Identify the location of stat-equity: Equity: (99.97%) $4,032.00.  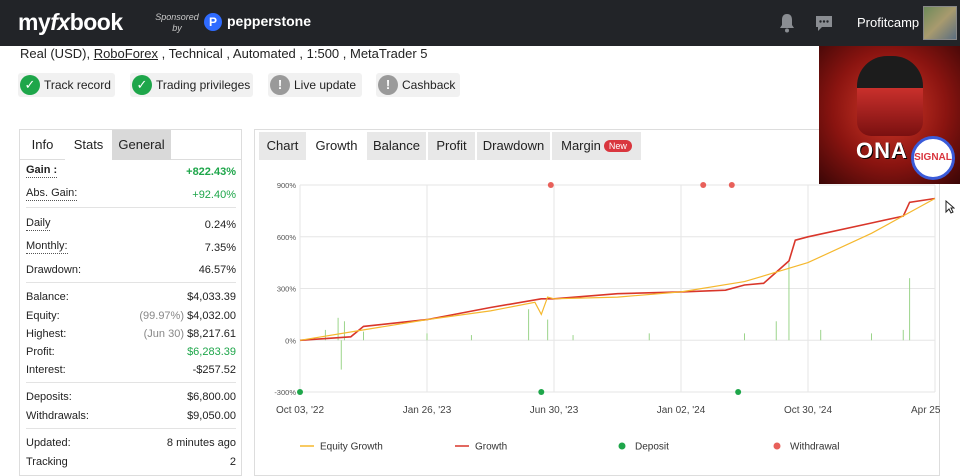
(131, 316).